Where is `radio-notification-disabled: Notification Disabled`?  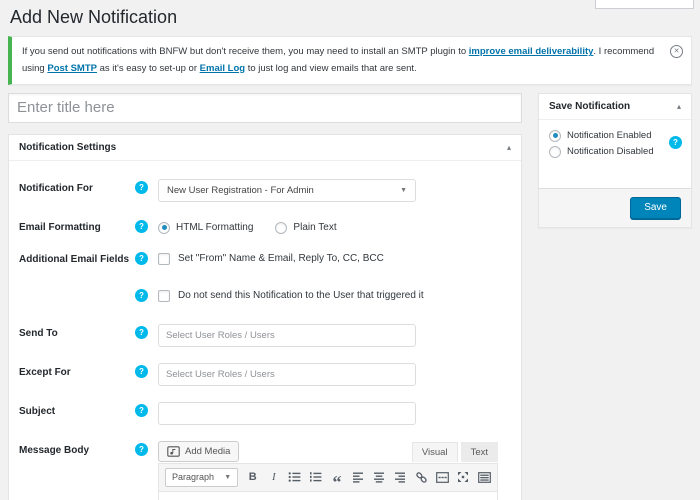 radio-notification-disabled: Notification Disabled is located at coordinates (615, 151).